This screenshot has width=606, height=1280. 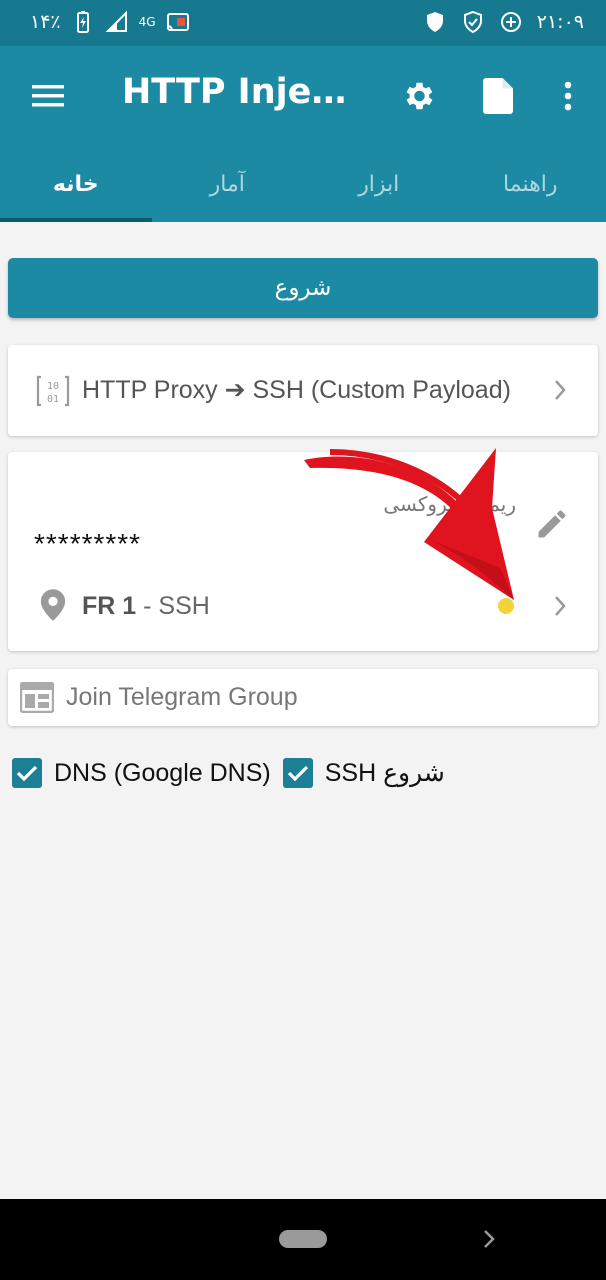 I want to click on tunnel-mode-card: 10 01 HTTP Proxy ➔ SSH (Custom Payload), so click(x=303, y=390).